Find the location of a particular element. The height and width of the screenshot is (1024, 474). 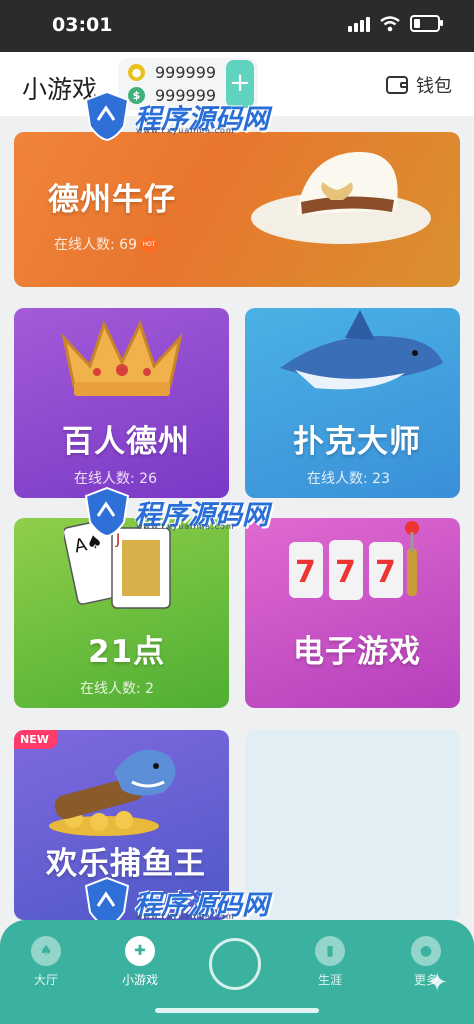

status-bar: 03:01 is located at coordinates (237, 26).